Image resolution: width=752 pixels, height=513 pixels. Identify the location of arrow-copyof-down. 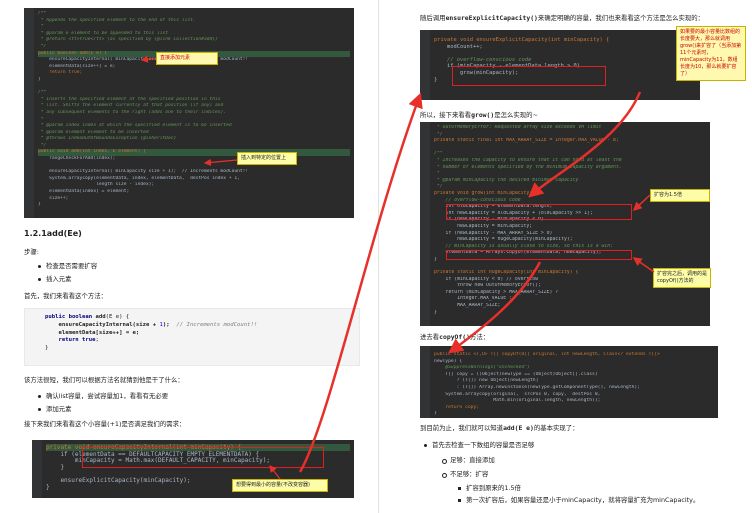
(494, 307).